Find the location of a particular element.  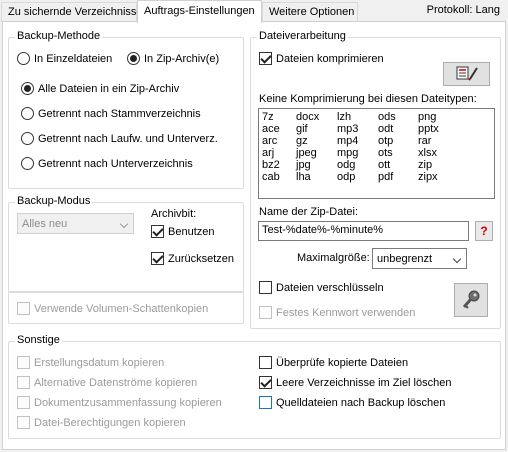

tab-job-settings: Auftrags-Einstellungen is located at coordinates (199, 11).